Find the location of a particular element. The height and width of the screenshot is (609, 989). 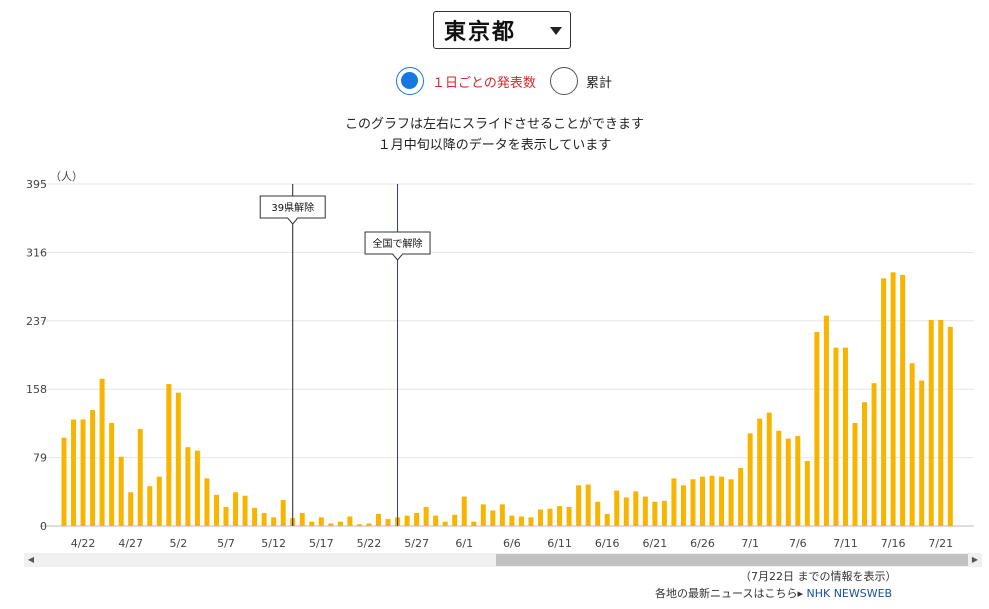

scroll-right-icon: ▶ is located at coordinates (975, 560).